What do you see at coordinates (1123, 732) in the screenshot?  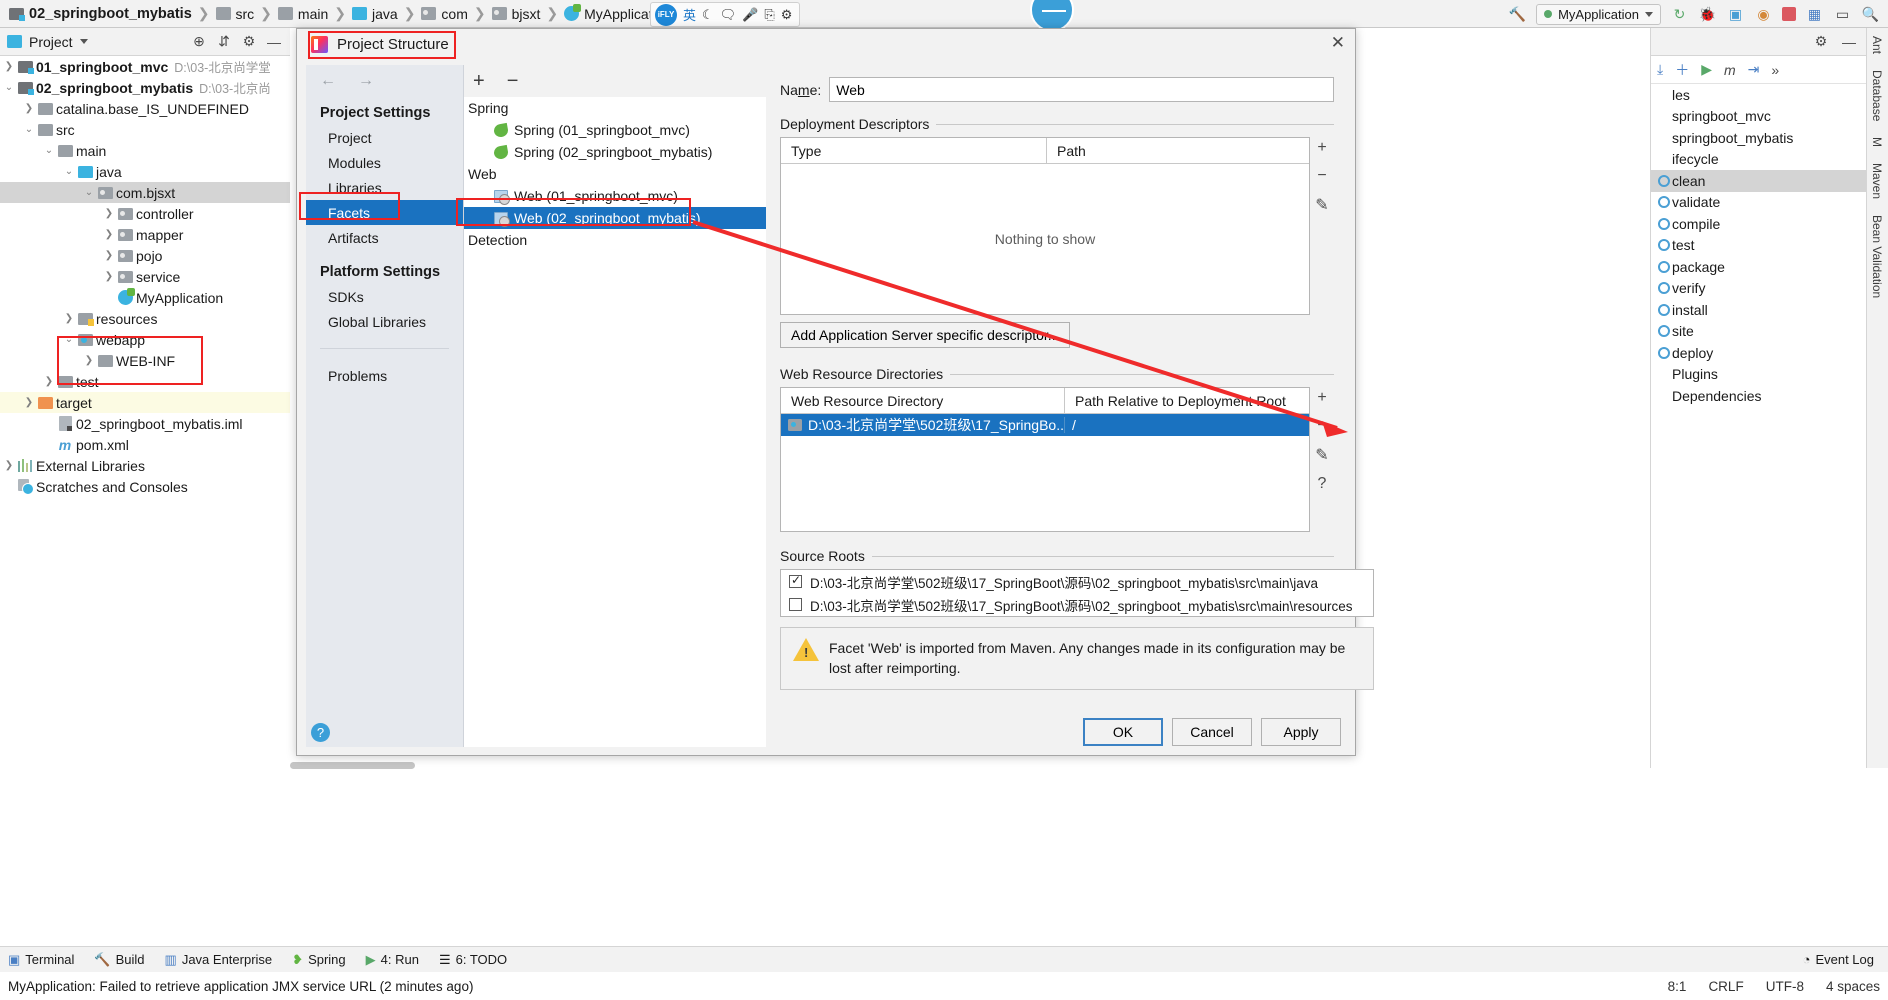 I see `ok-button: OK` at bounding box center [1123, 732].